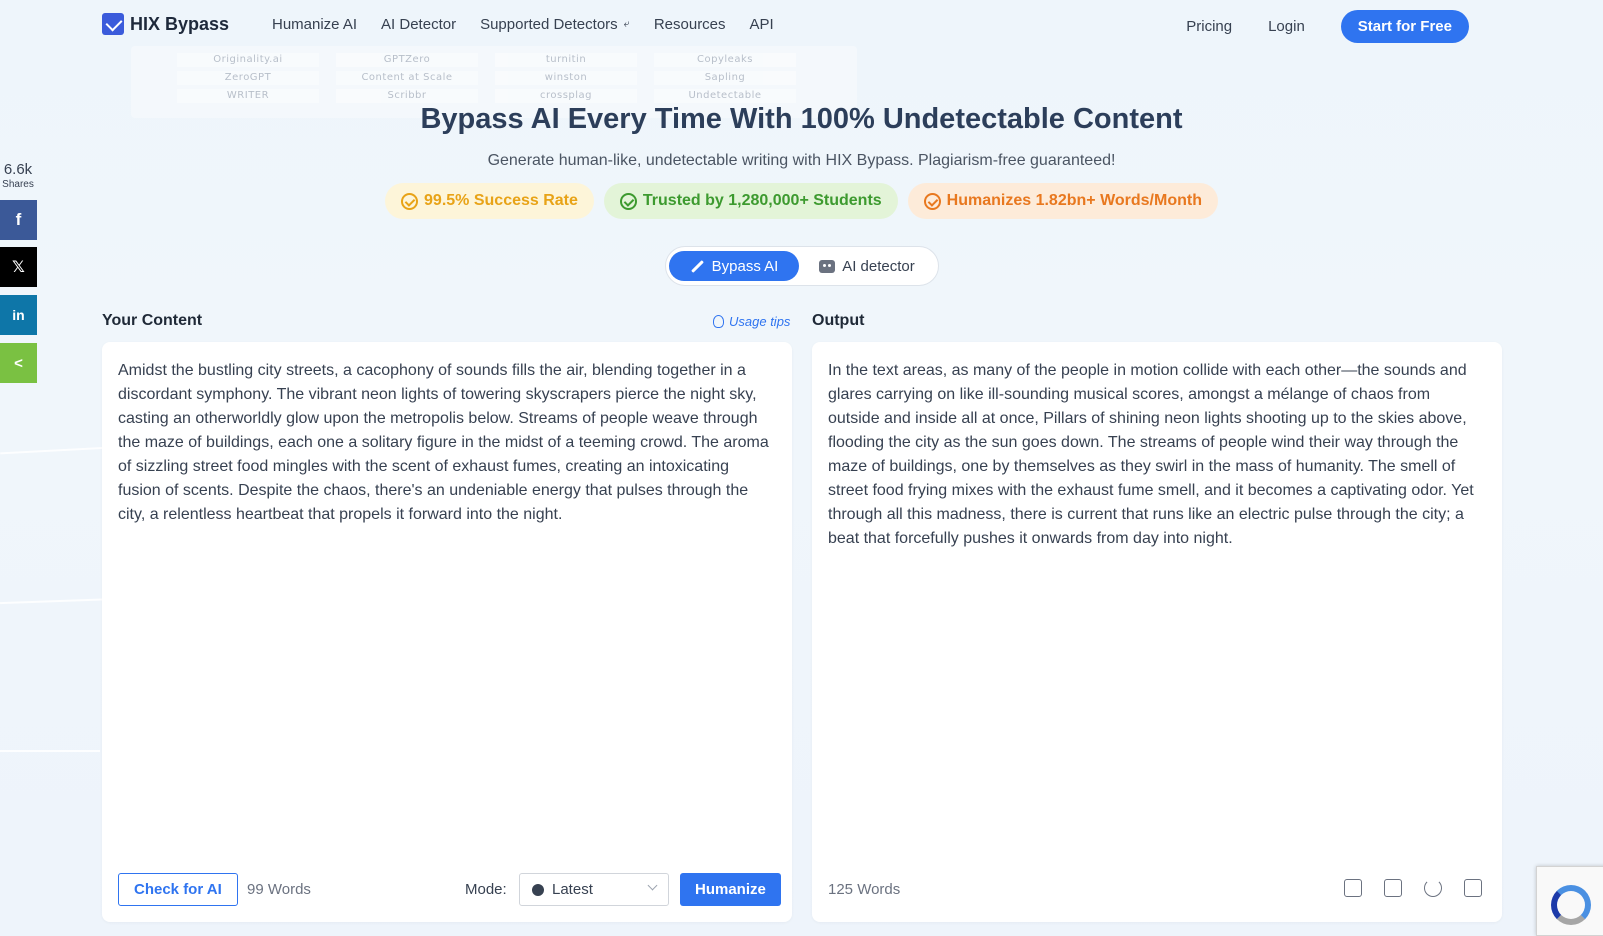  I want to click on linkedin-icon: in, so click(18, 315).